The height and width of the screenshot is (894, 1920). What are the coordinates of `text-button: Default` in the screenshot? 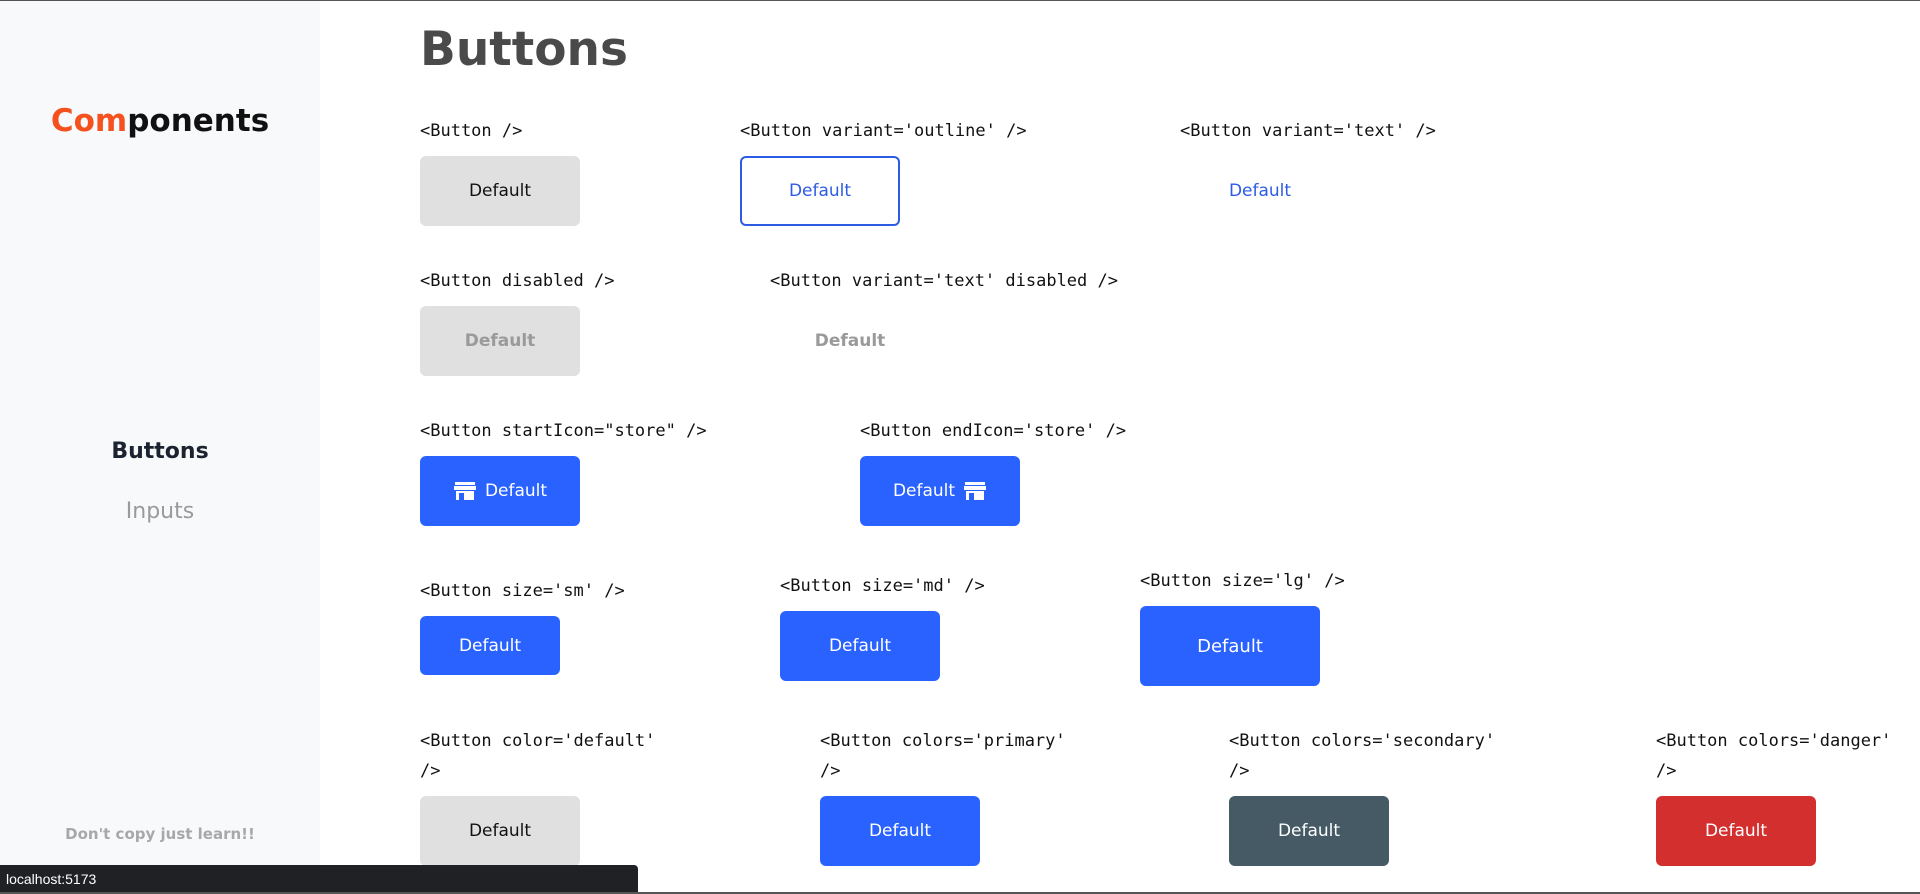 It's located at (1260, 191).